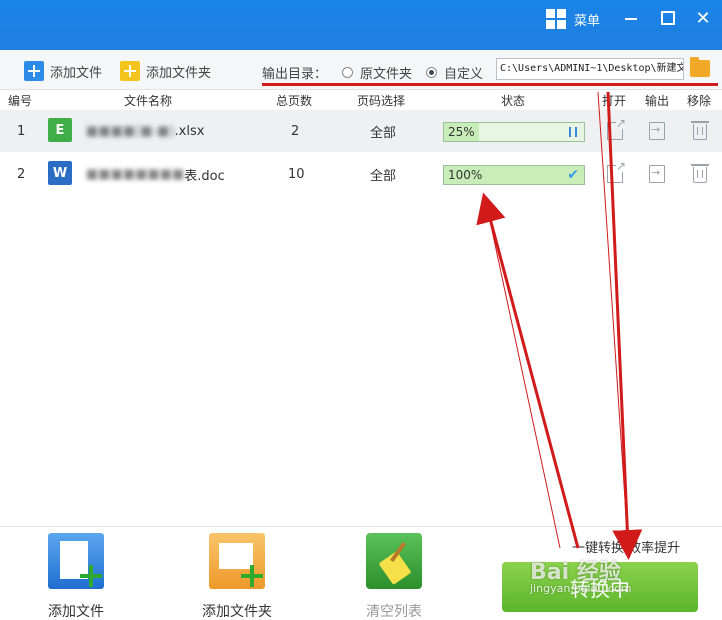 Image resolution: width=722 pixels, height=620 pixels. I want to click on bottom-add-file-label: 添加文件, so click(76, 612).